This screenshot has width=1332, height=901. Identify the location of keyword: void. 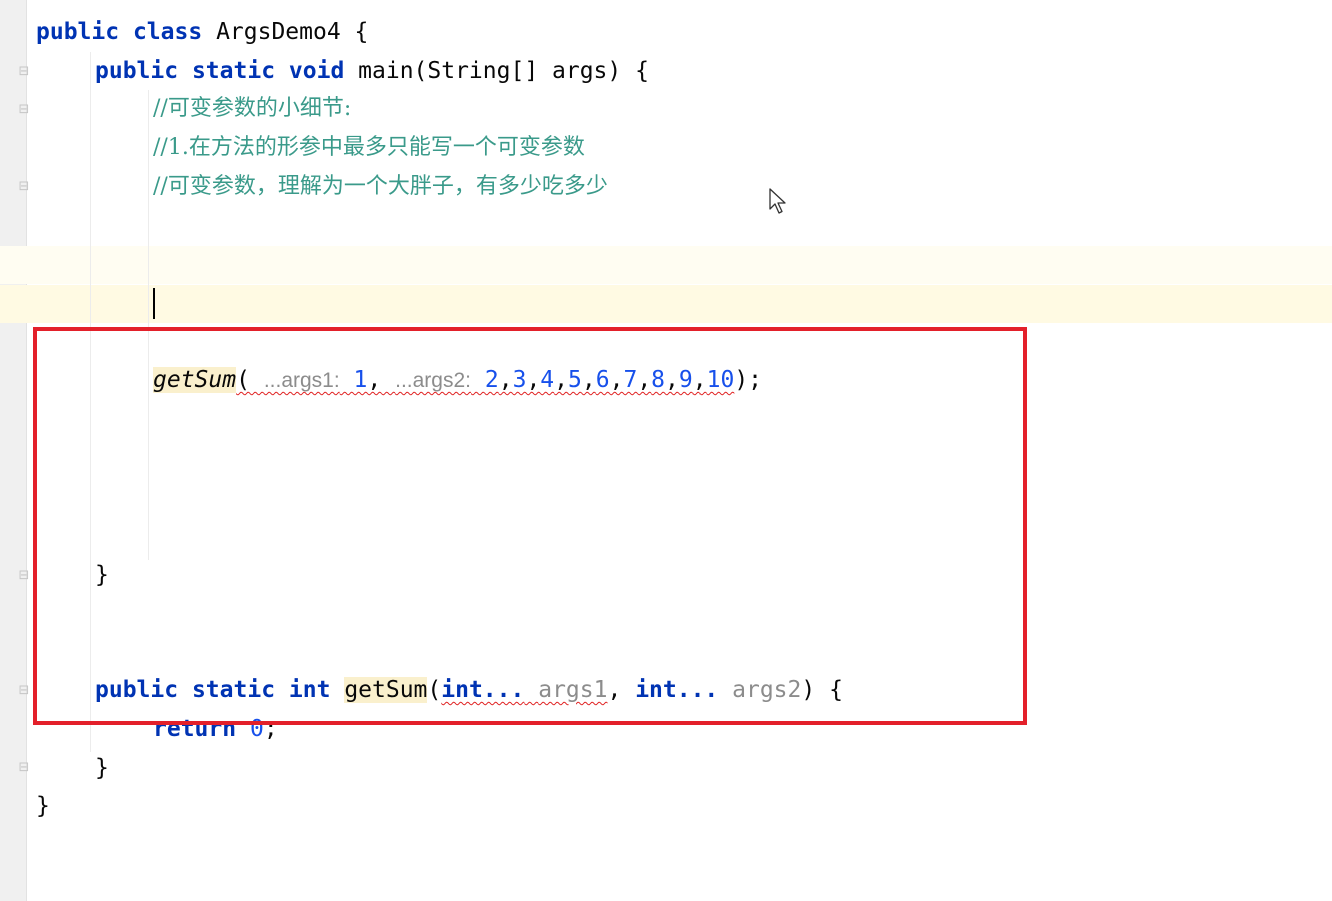
(316, 71).